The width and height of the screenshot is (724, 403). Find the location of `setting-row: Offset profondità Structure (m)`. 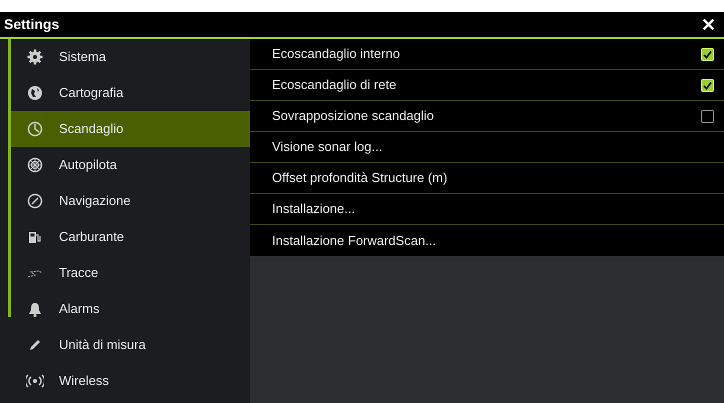

setting-row: Offset profondità Structure (m) is located at coordinates (487, 178).